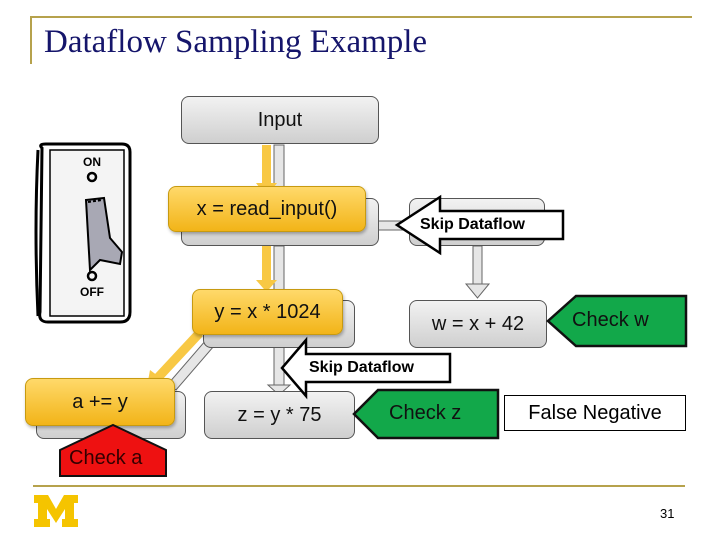 This screenshot has width=720, height=540. Describe the element at coordinates (472, 224) in the screenshot. I see `skip-dataflow-1-label: Skip Dataflow` at that location.